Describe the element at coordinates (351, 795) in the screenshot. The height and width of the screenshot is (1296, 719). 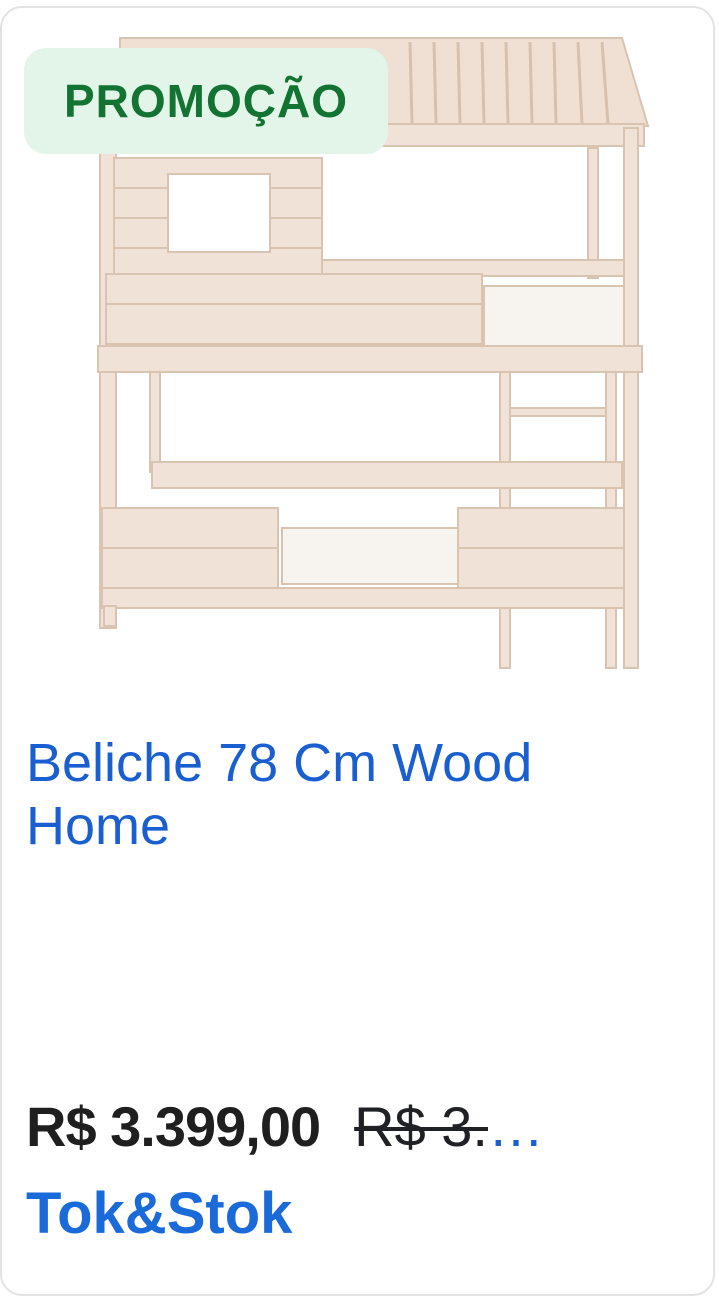
I see `product-title-link: Beliche 78 Cm Wood Home` at that location.